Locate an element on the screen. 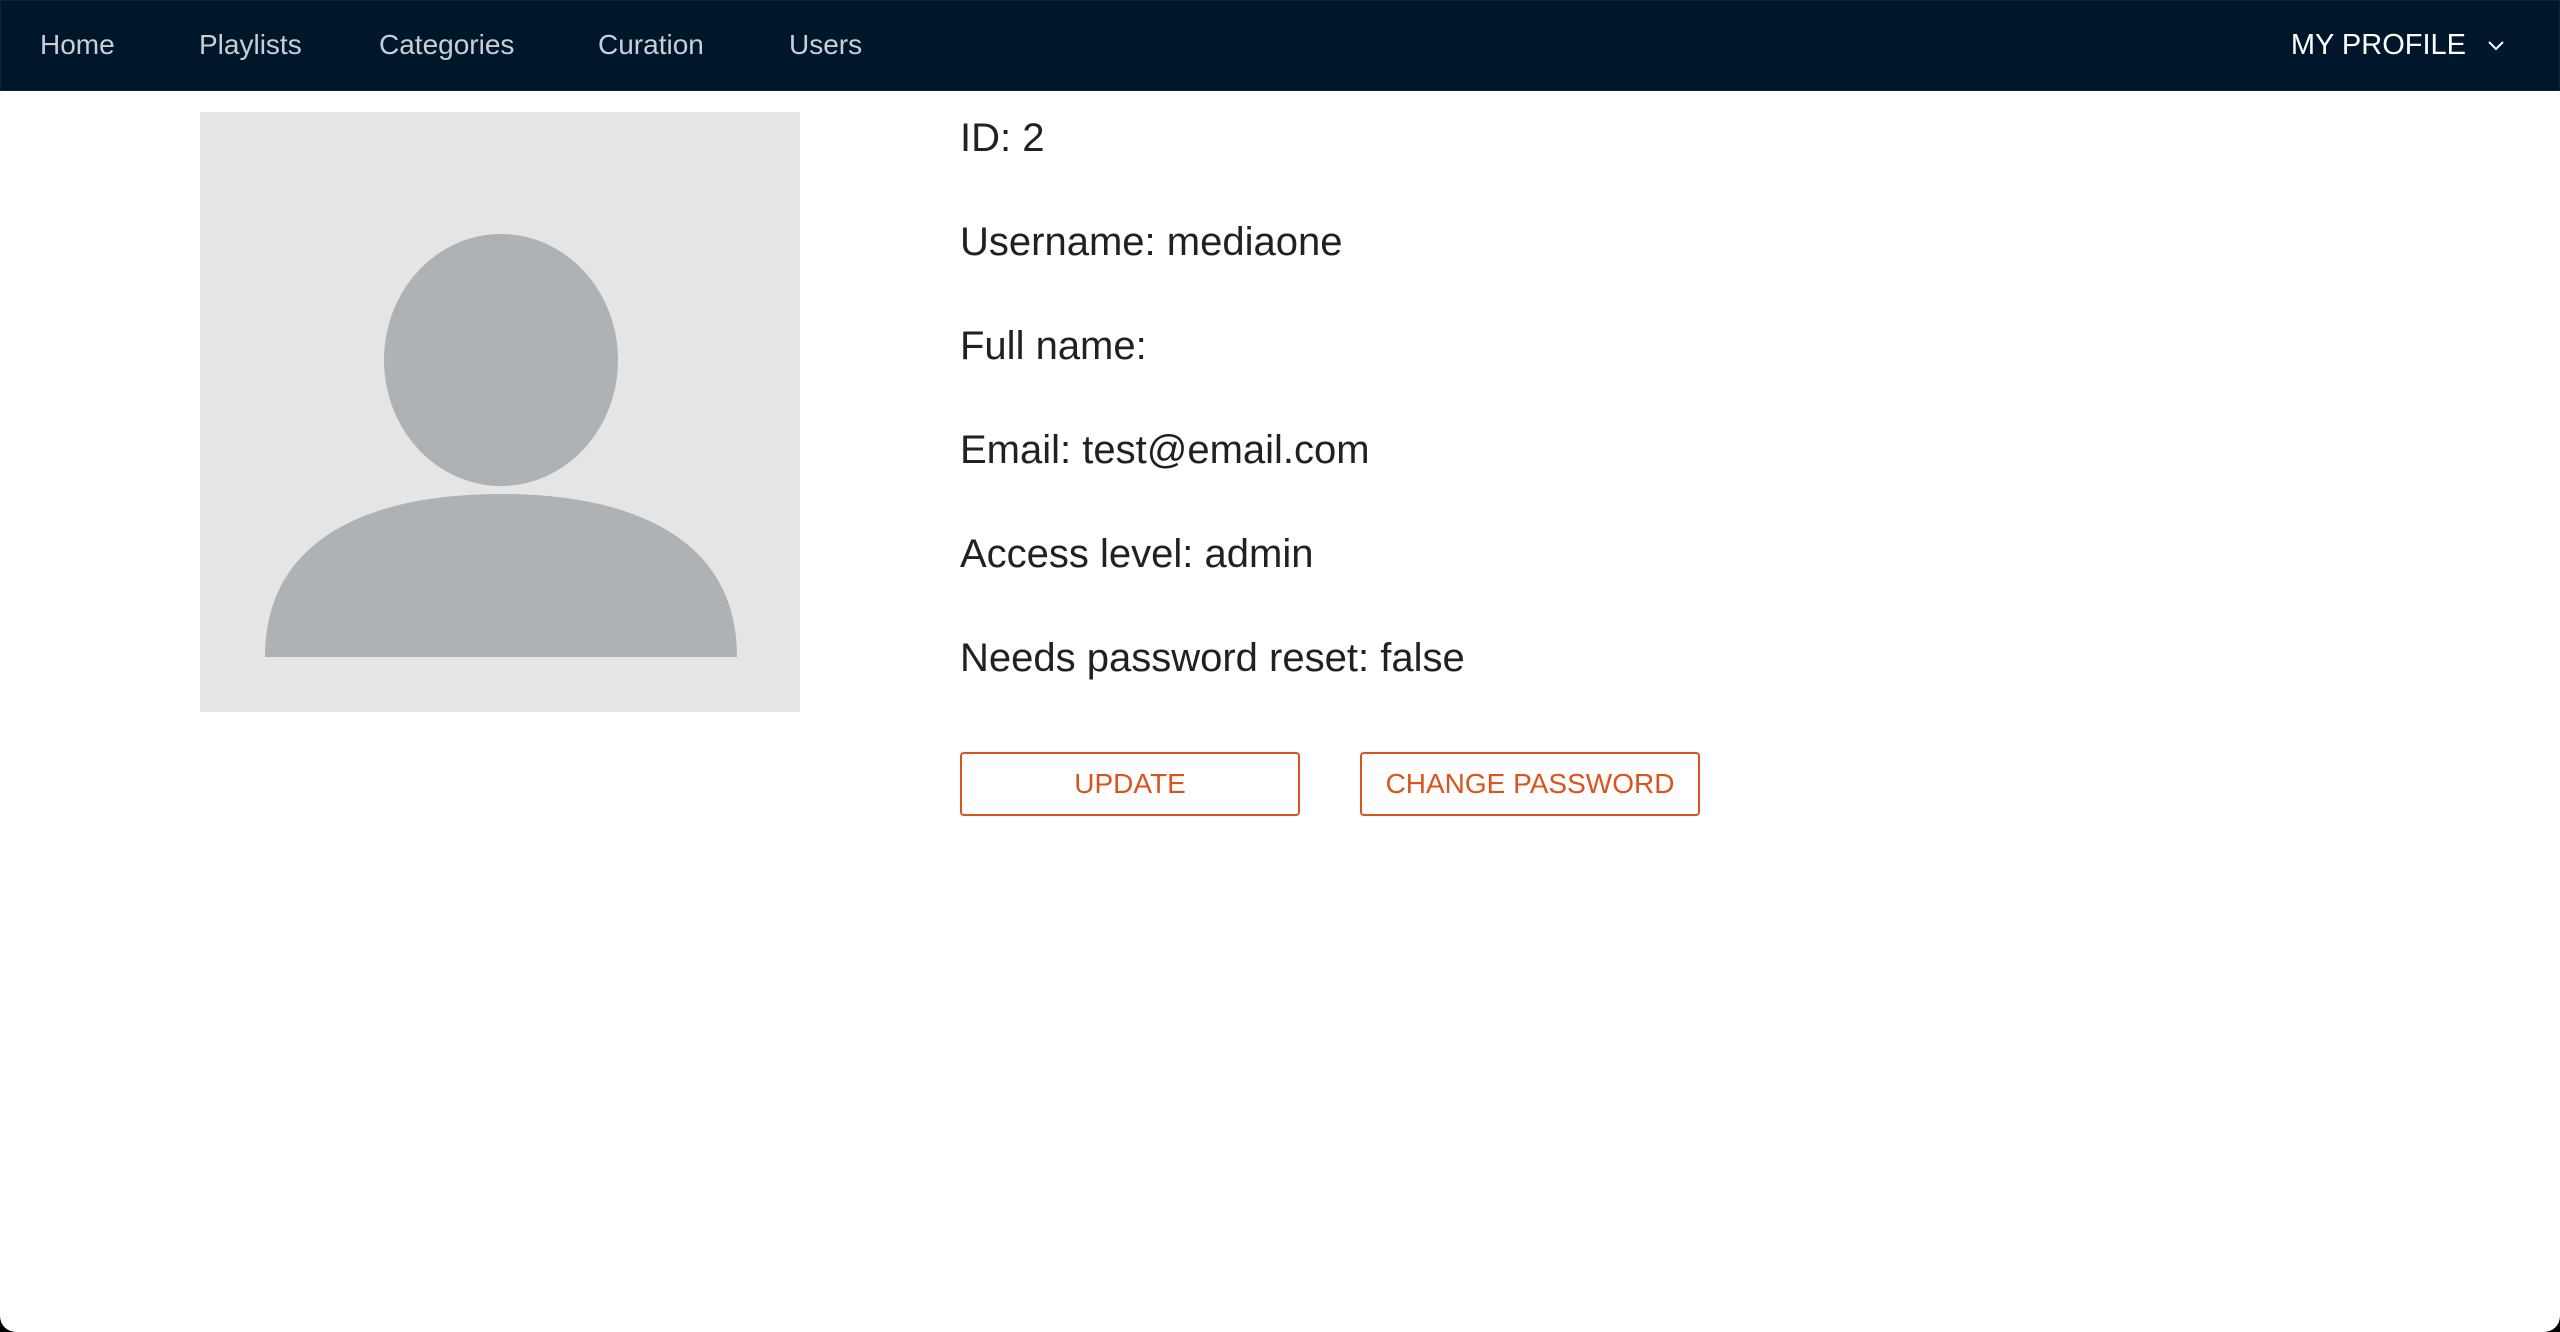 This screenshot has width=2560, height=1332. full-name-label: Full name: is located at coordinates (1053, 346).